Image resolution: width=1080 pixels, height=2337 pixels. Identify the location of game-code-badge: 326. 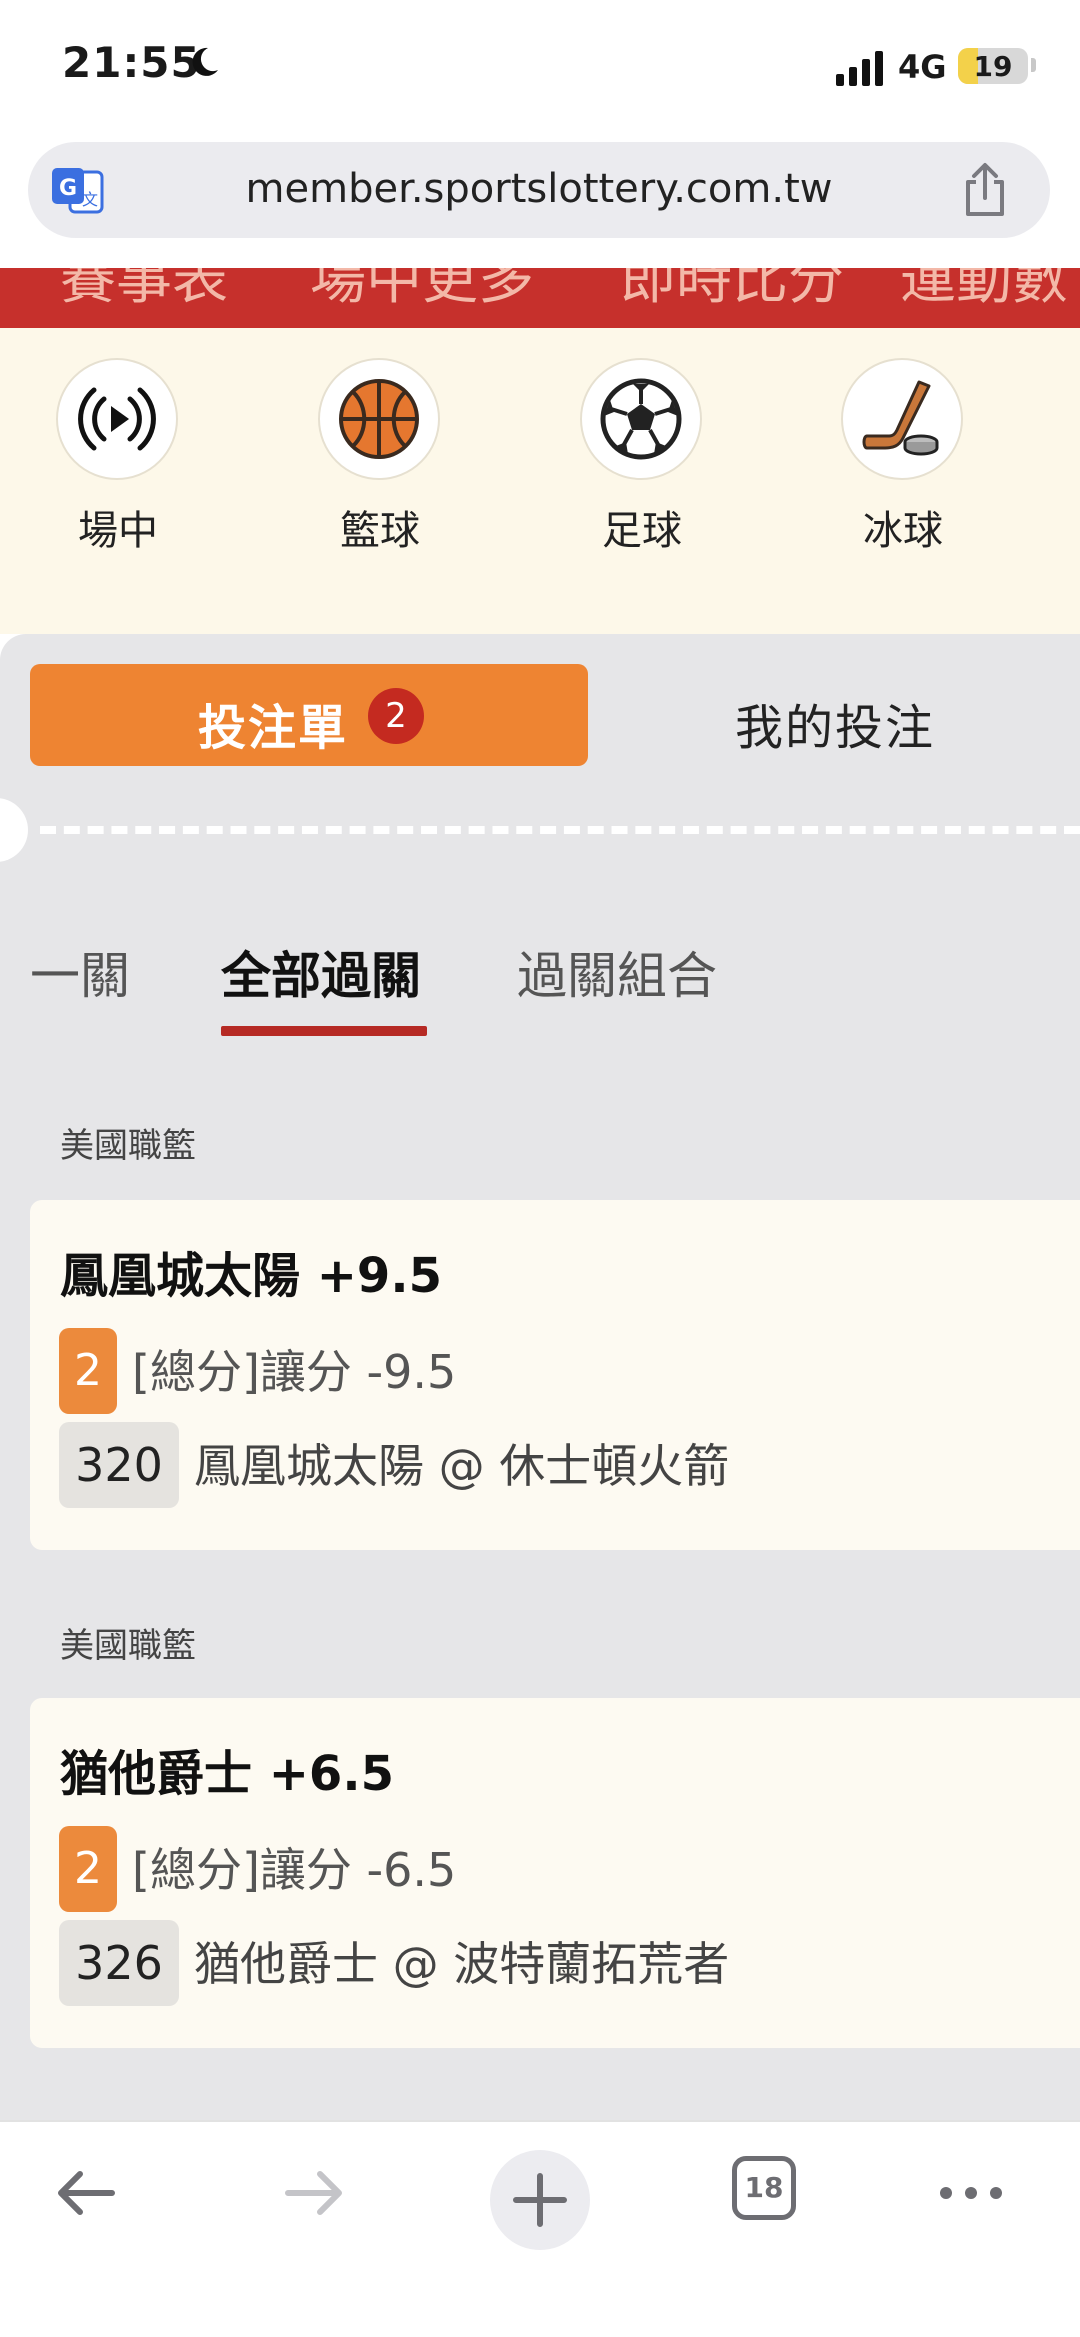
(119, 1963).